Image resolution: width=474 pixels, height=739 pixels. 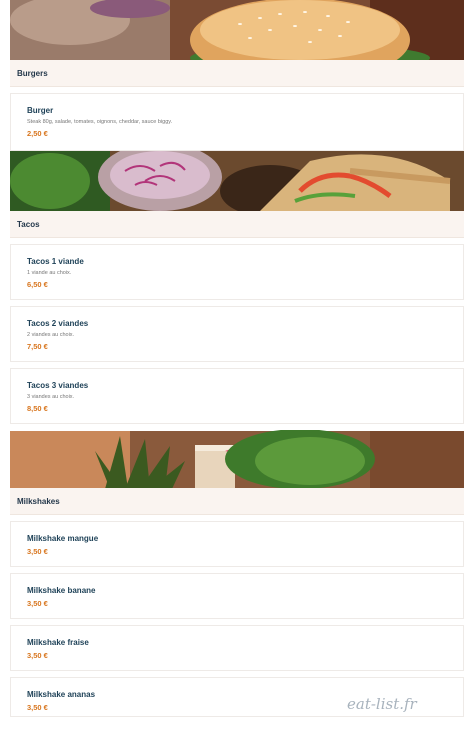 I want to click on item-name: Milkshake banane, so click(x=61, y=590).